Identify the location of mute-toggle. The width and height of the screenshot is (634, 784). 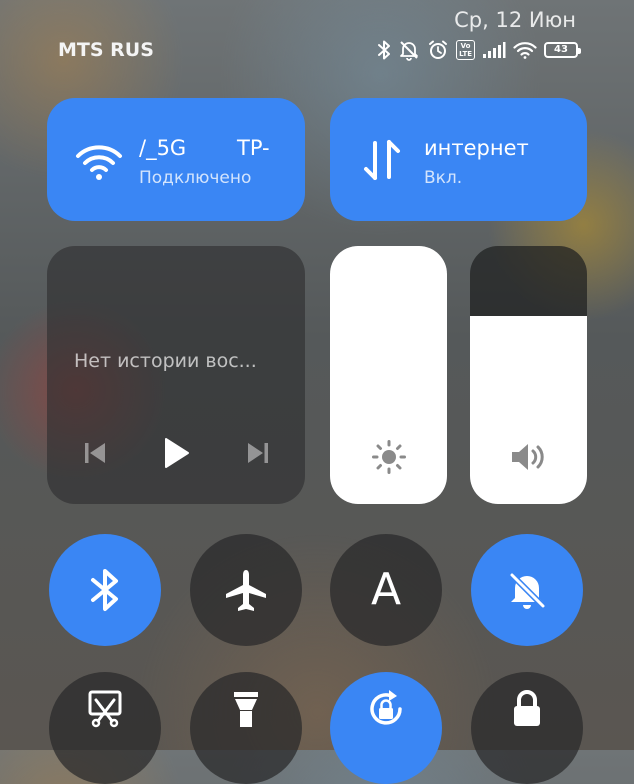
(527, 590).